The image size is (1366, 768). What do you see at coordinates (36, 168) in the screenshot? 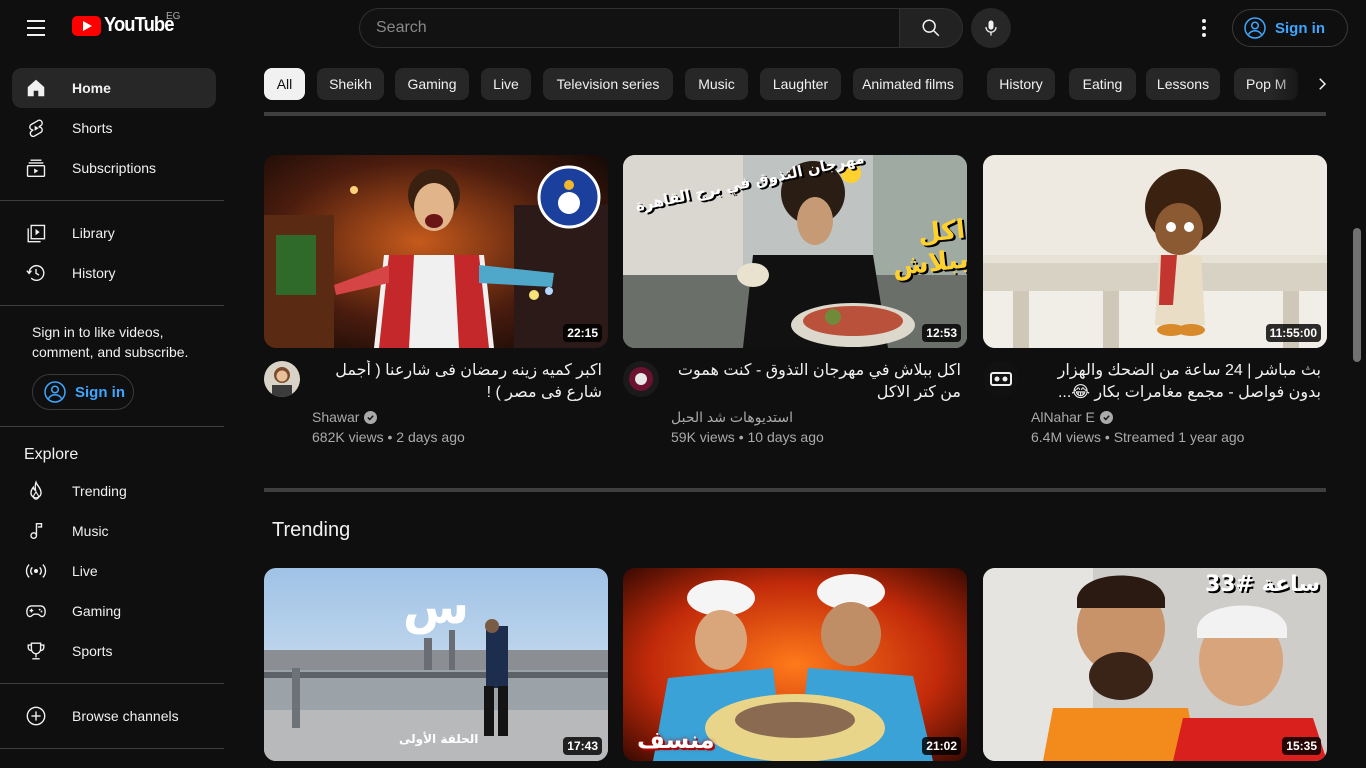
I see `subscriptions-icon` at bounding box center [36, 168].